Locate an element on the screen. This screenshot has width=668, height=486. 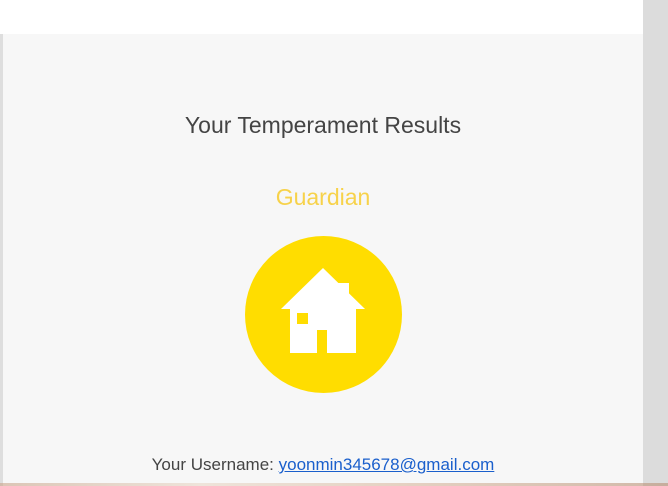
house-icon is located at coordinates (323, 310).